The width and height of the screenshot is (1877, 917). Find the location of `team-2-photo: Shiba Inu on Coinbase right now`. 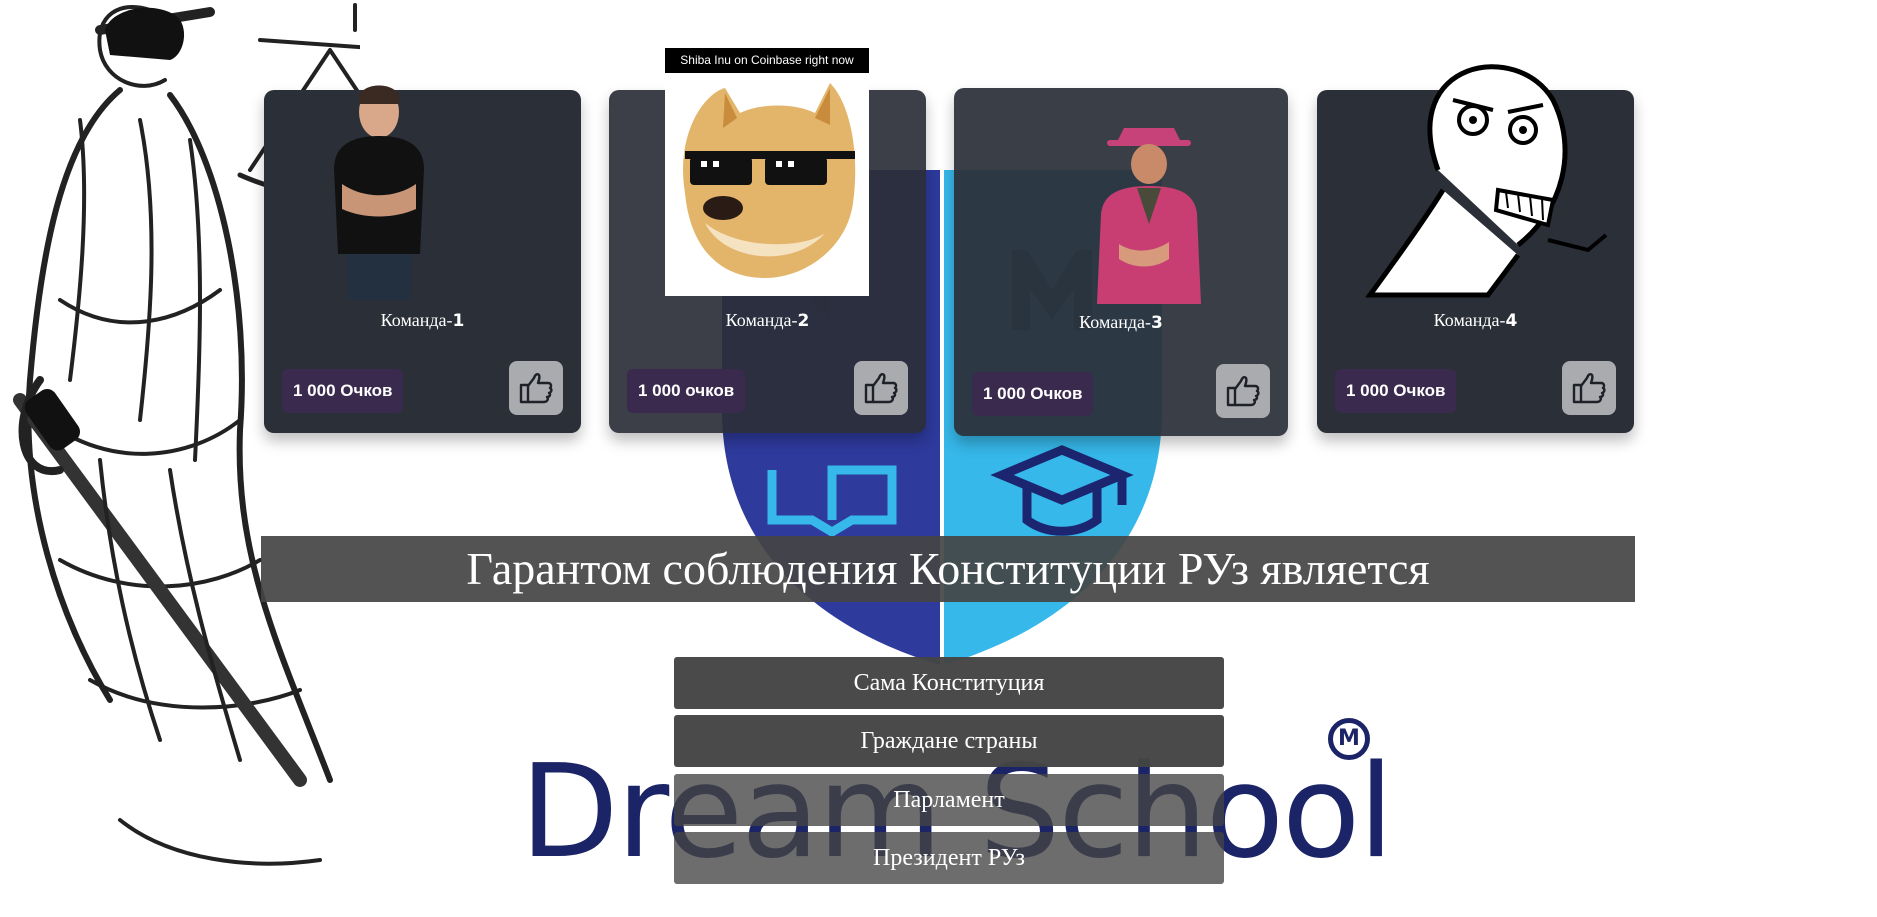

team-2-photo: Shiba Inu on Coinbase right now is located at coordinates (767, 172).